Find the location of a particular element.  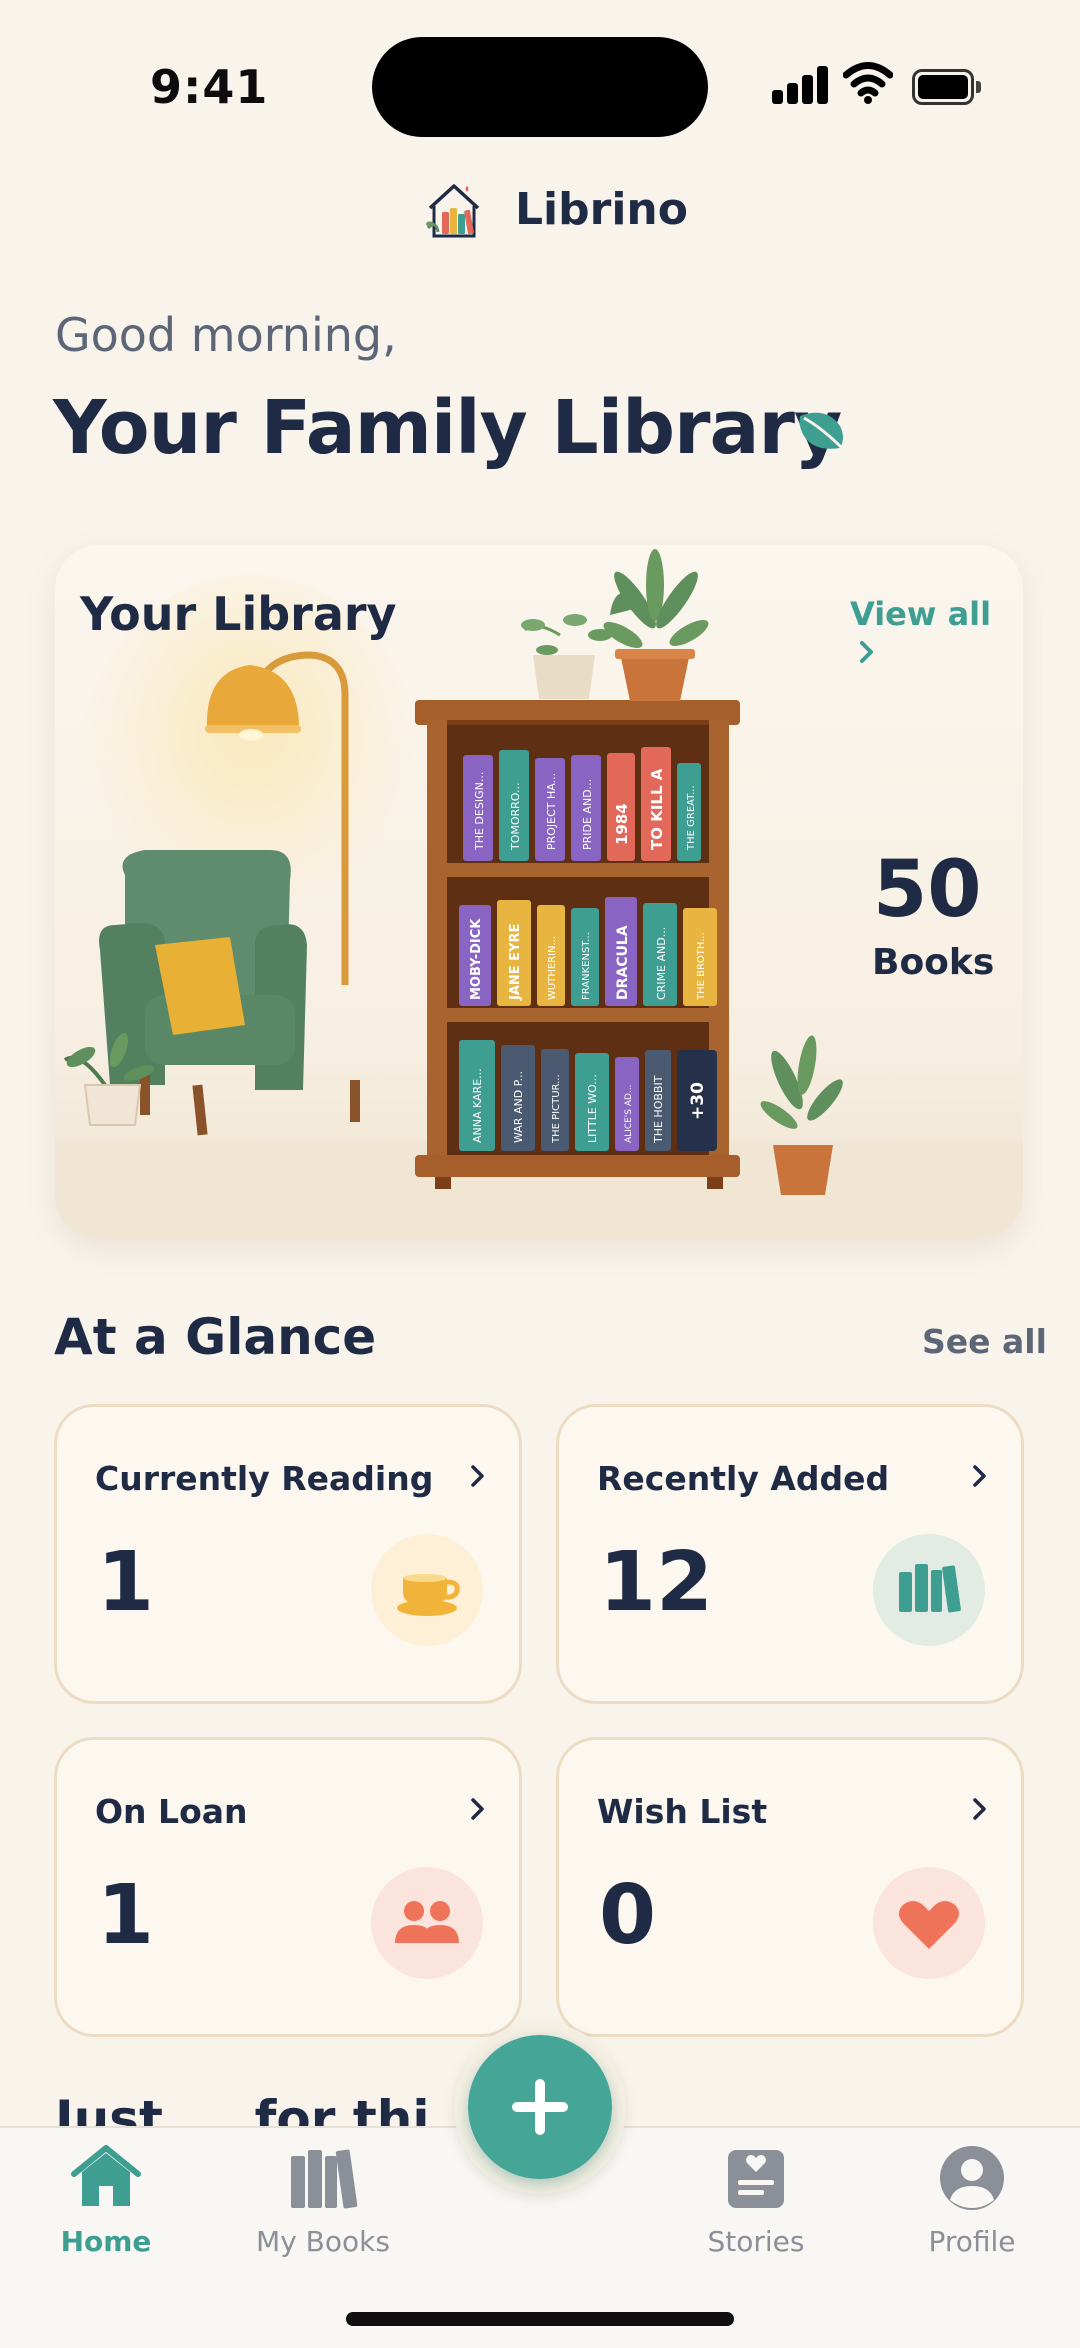

home-indicator is located at coordinates (540, 2319).